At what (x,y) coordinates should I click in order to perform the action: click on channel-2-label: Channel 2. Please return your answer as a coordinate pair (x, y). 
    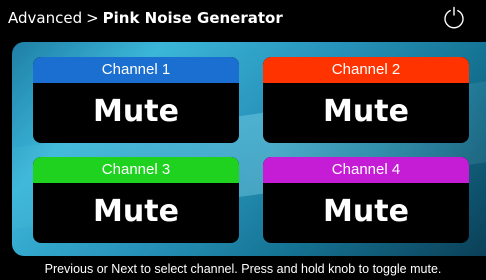
    Looking at the image, I should click on (366, 70).